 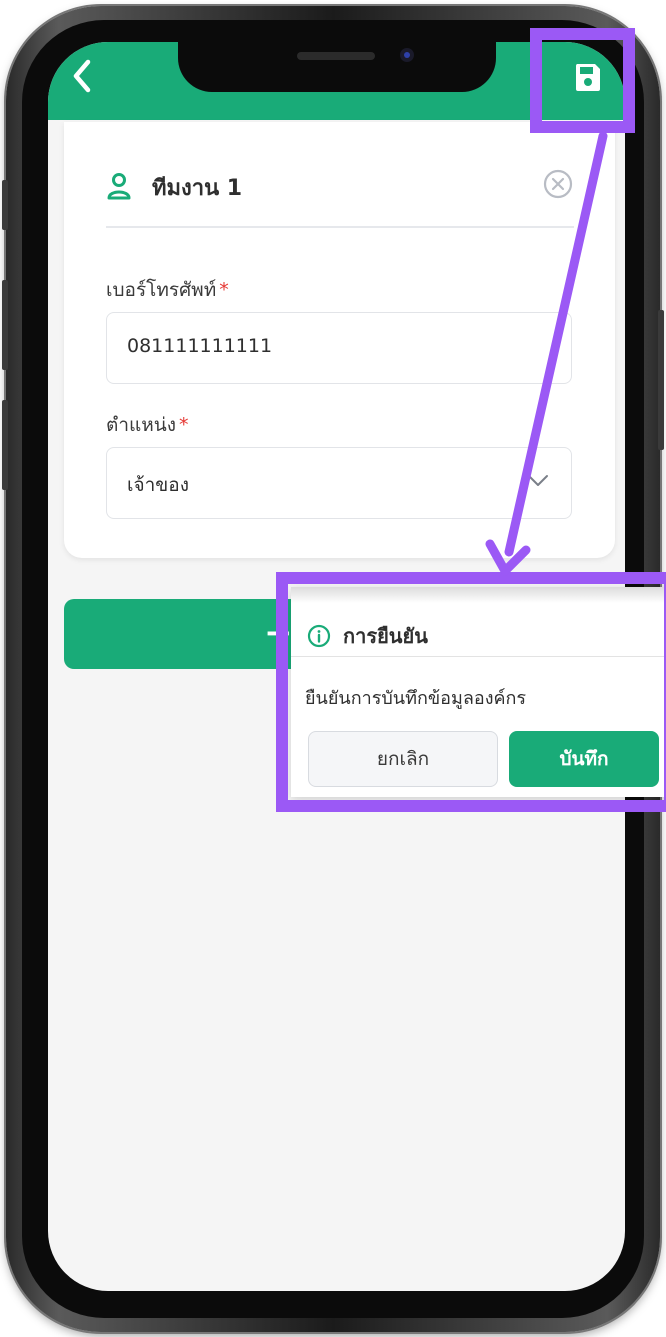 I want to click on person-icon, so click(x=119, y=186).